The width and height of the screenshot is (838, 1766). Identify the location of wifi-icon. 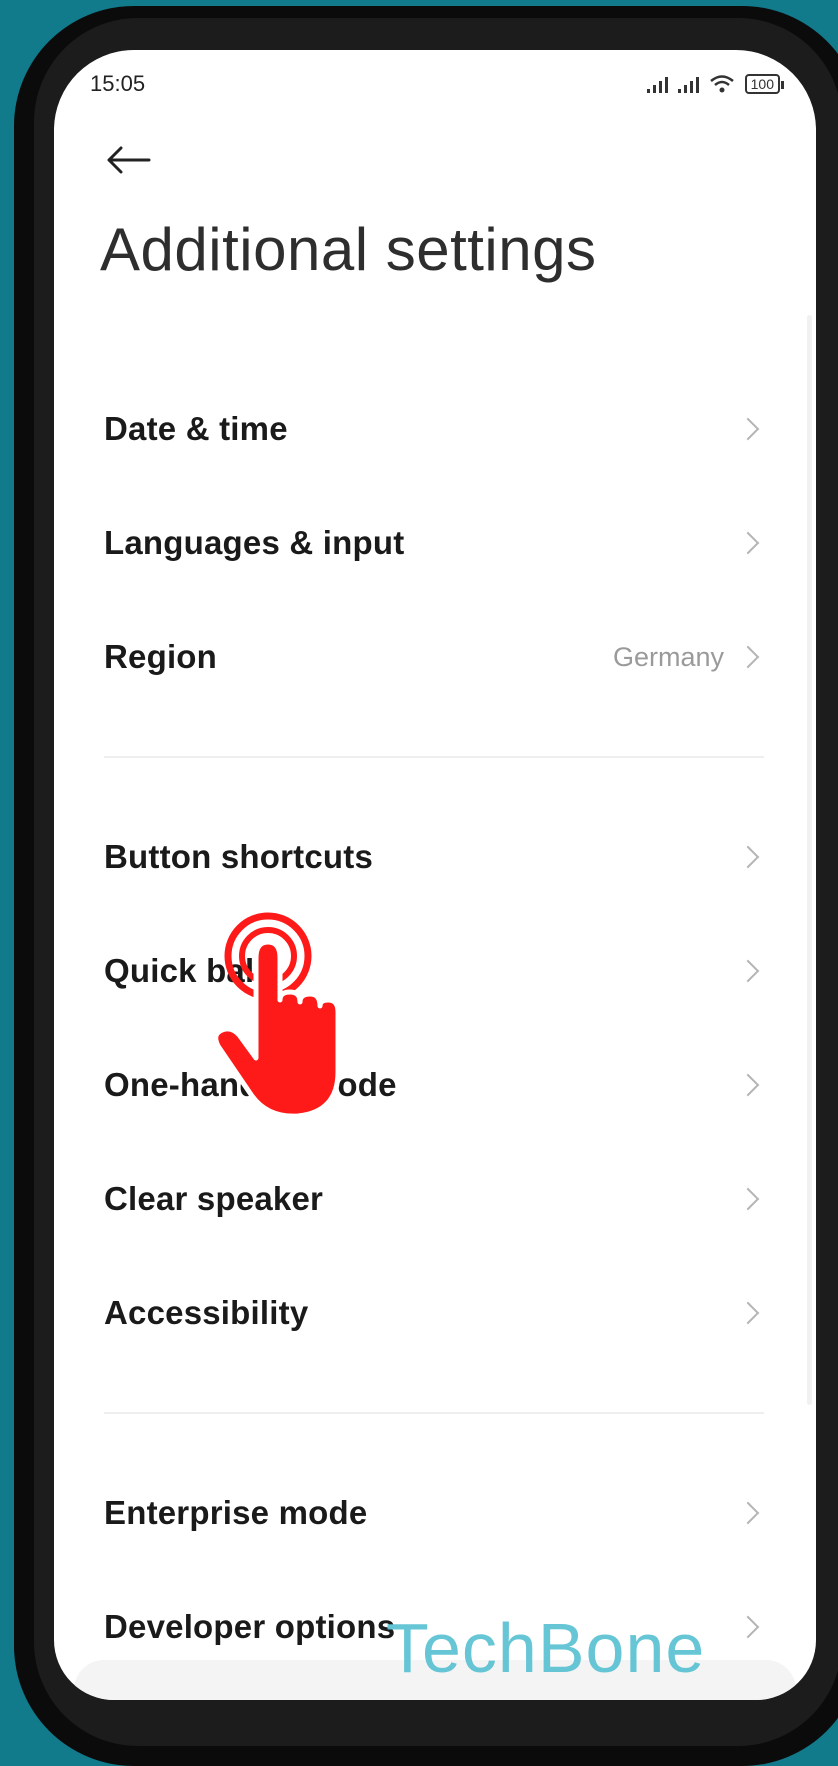
(721, 84).